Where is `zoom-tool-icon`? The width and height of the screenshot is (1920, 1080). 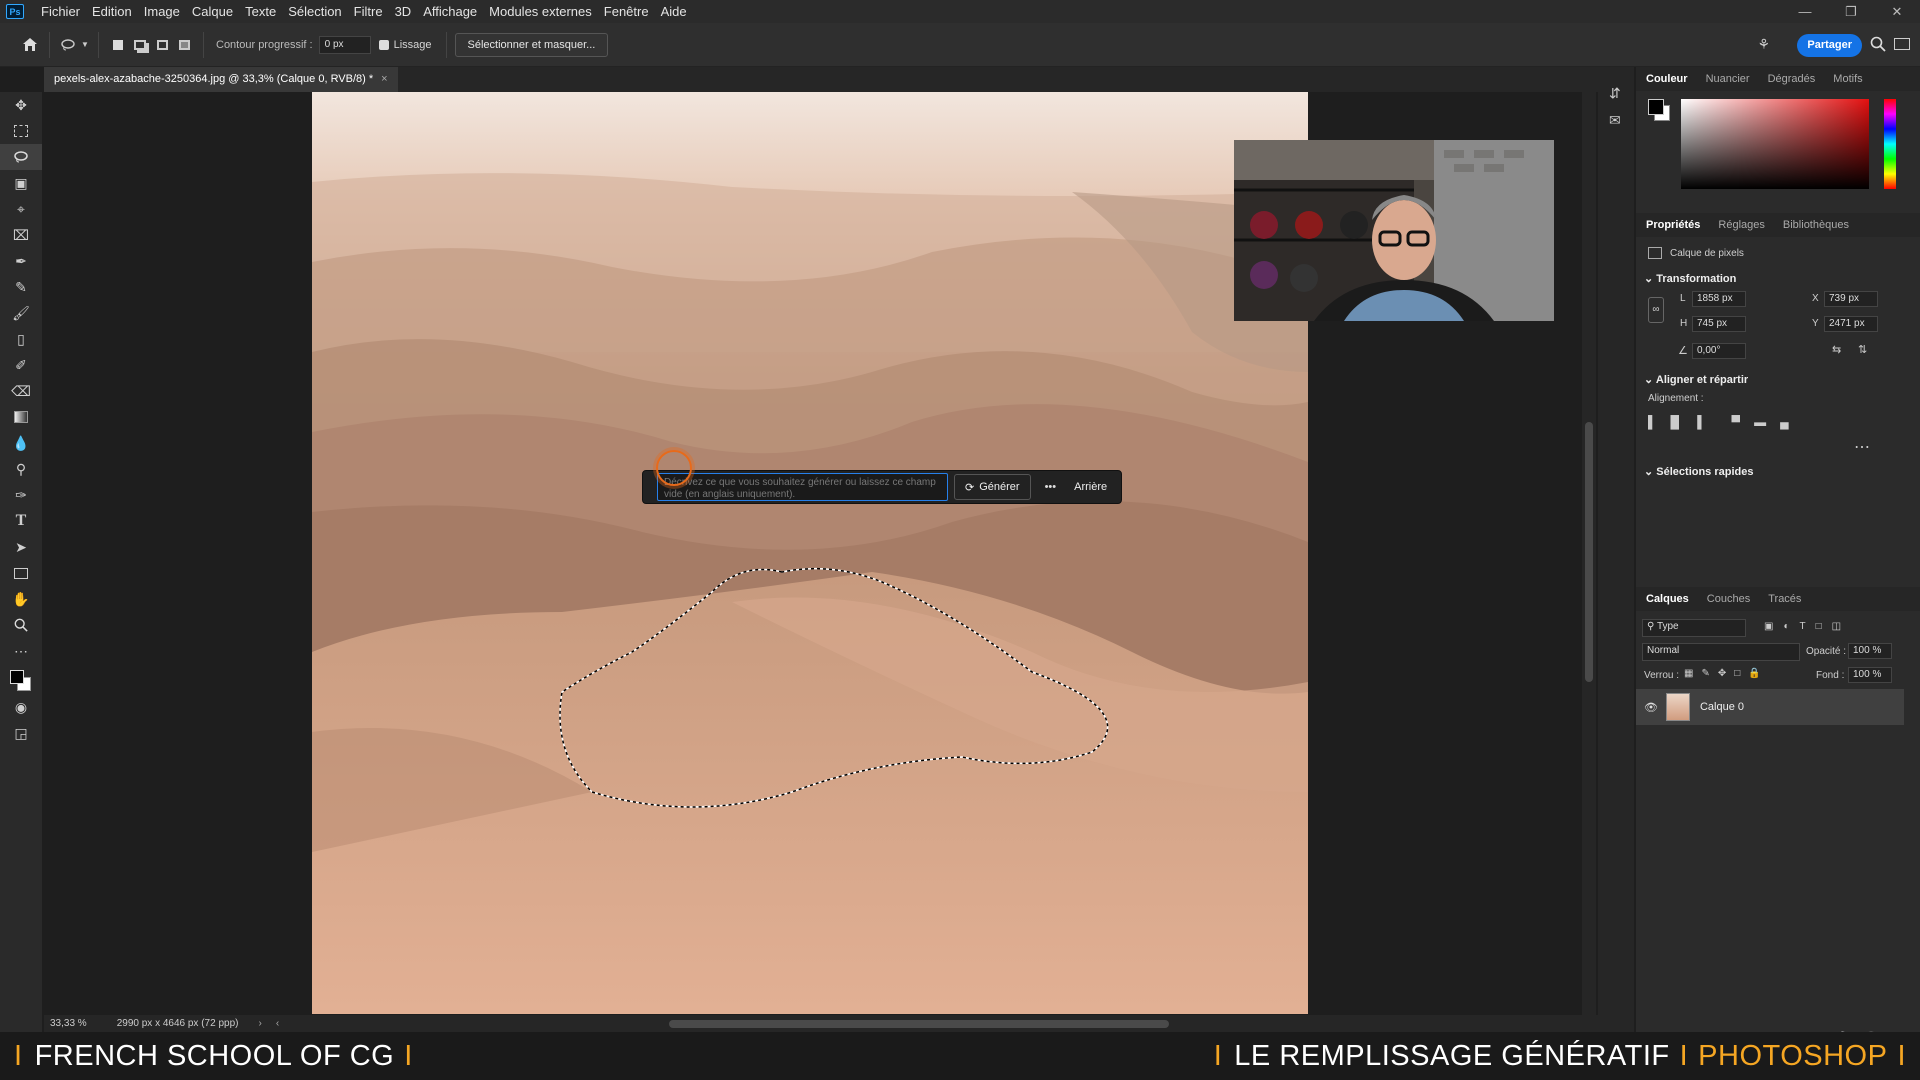
zoom-tool-icon is located at coordinates (21, 625).